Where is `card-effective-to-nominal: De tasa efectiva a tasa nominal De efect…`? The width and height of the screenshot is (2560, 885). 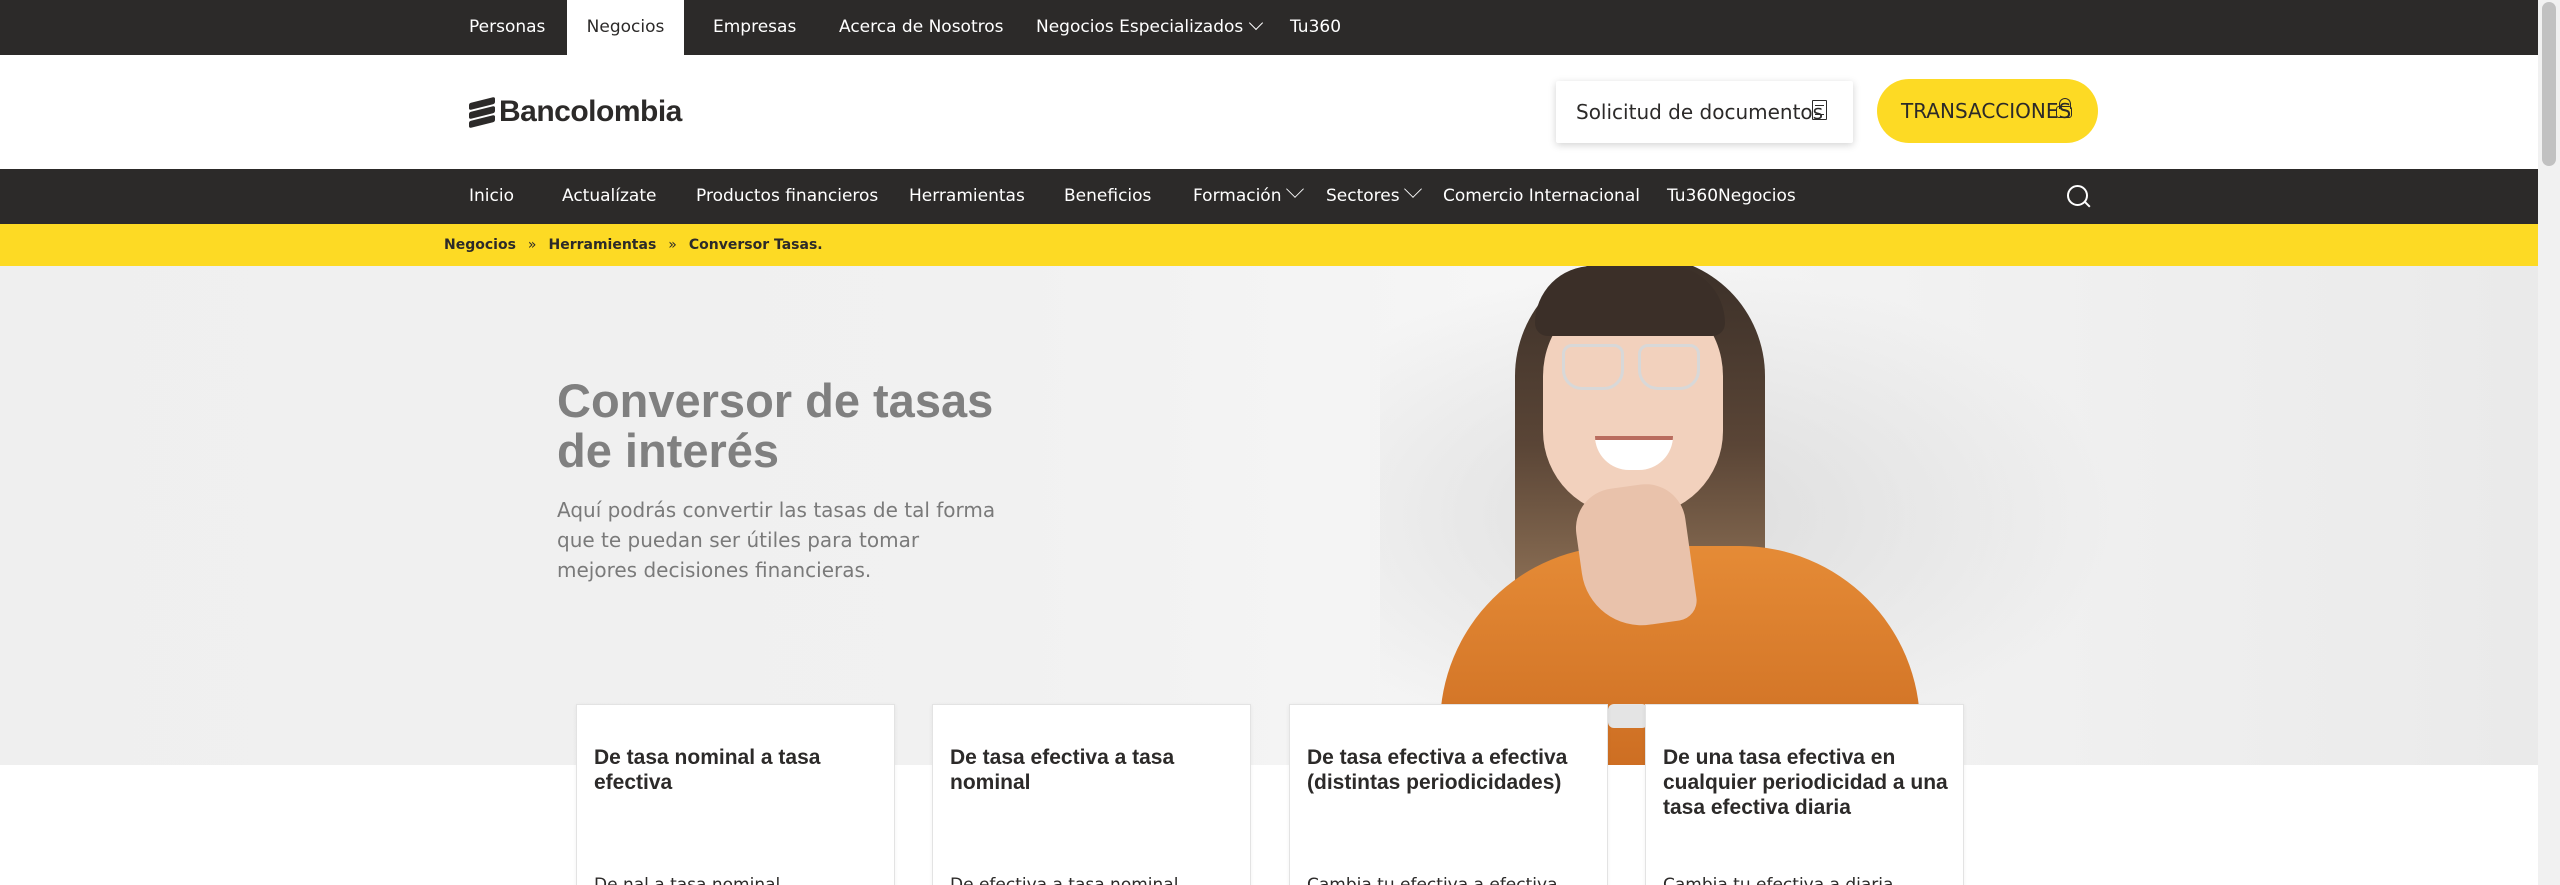
card-effective-to-nominal: De tasa efectiva a tasa nominal De efect… is located at coordinates (1091, 794).